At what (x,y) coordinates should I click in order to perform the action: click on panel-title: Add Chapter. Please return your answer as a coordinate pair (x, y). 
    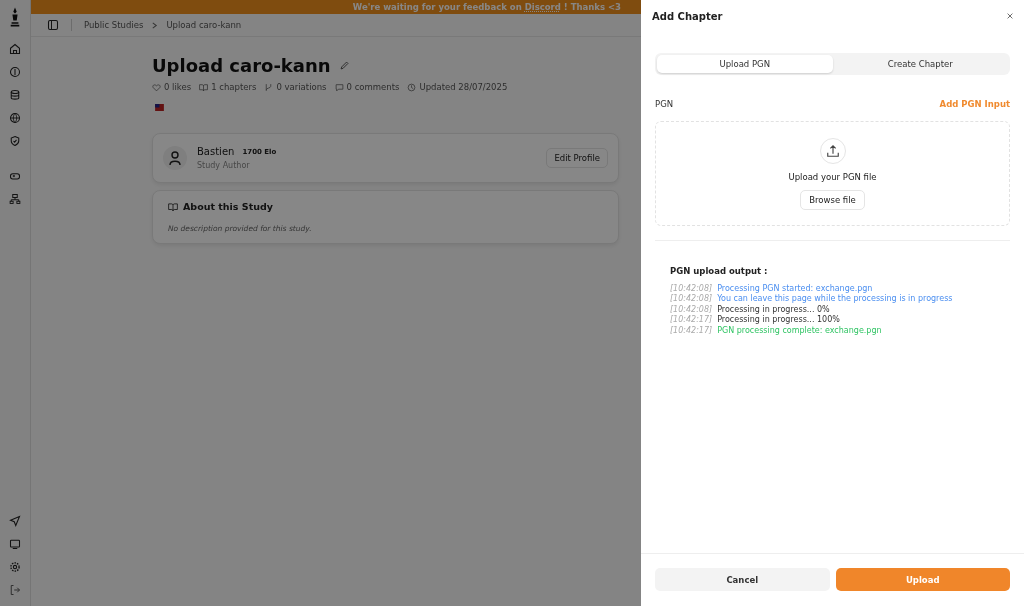
    Looking at the image, I should click on (687, 16).